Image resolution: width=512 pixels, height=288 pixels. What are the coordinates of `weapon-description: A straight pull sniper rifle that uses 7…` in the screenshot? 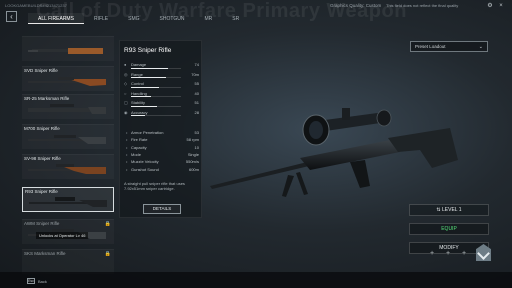 It's located at (154, 186).